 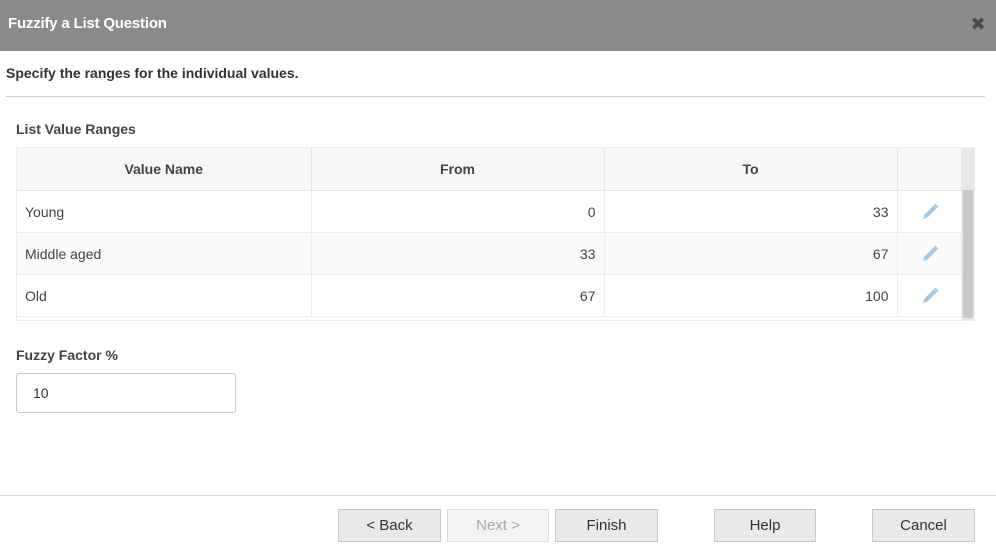 I want to click on table-row: Middle aged 33 67, so click(x=490, y=253).